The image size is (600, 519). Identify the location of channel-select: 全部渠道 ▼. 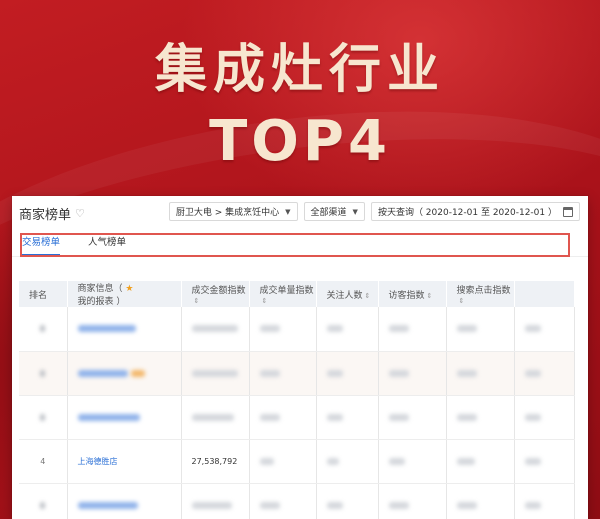
(334, 211).